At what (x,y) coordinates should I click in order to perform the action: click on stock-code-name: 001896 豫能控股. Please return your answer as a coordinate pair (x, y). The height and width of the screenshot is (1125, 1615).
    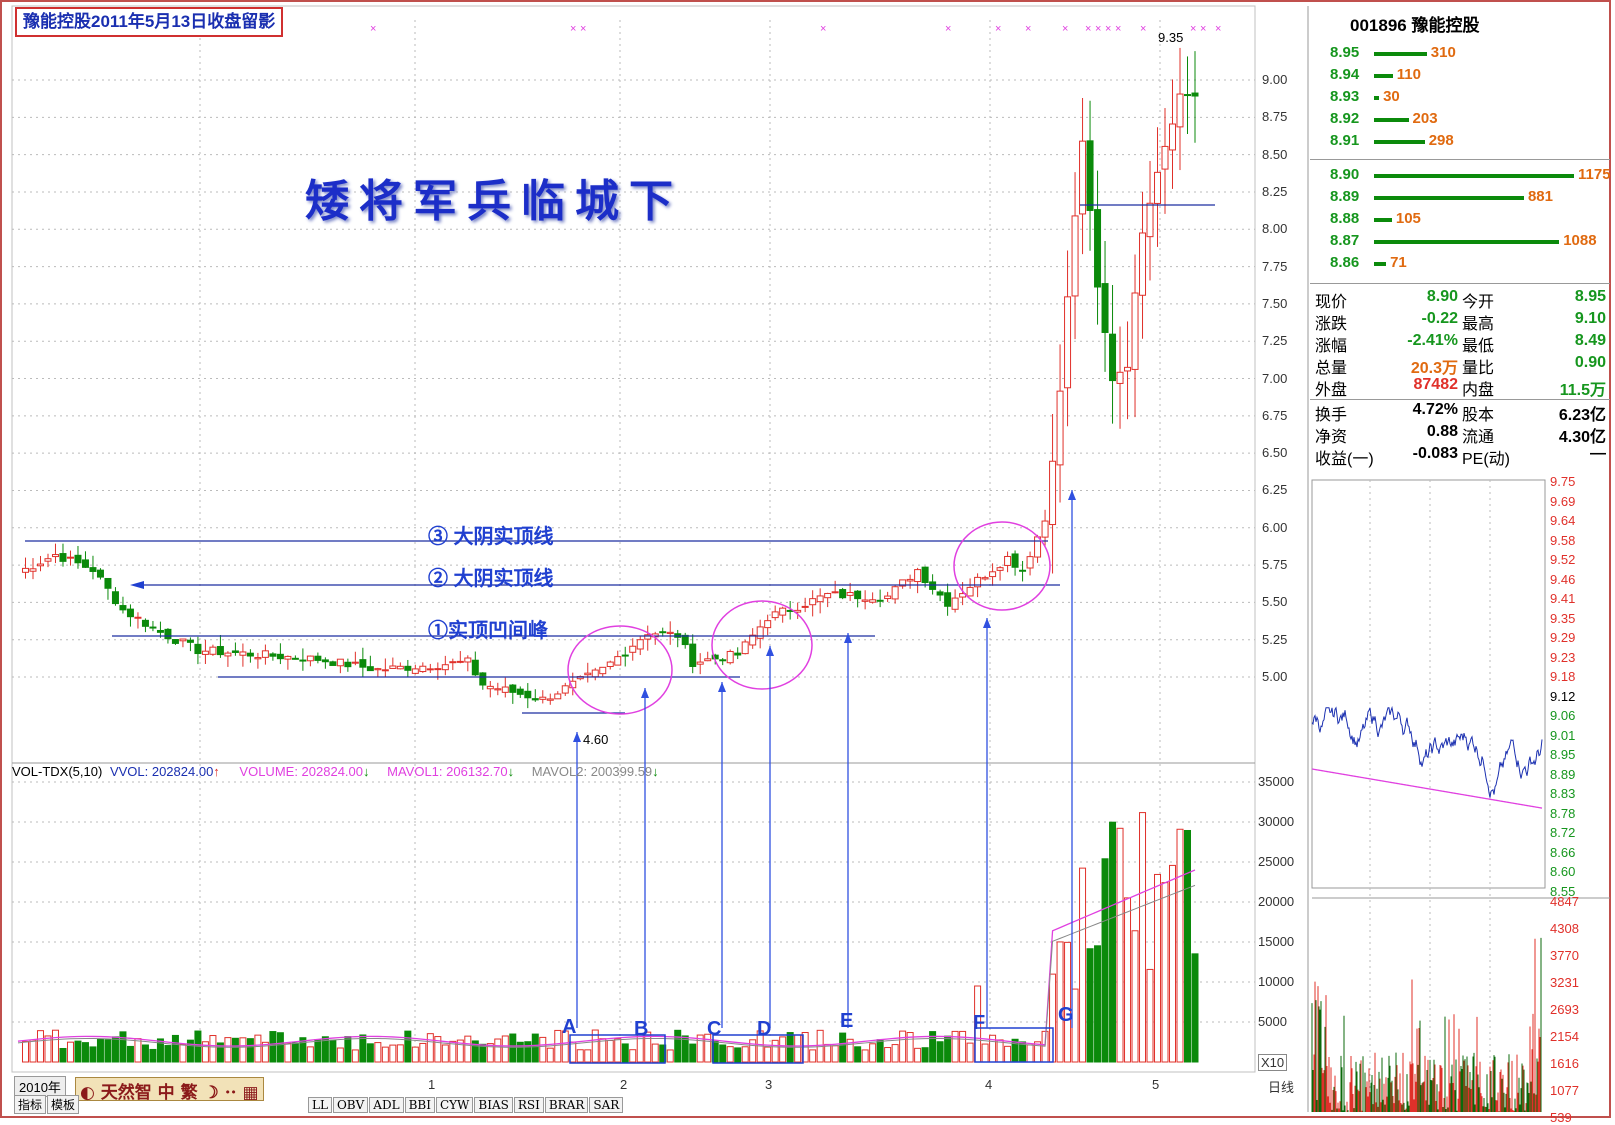
    Looking at the image, I should click on (1415, 25).